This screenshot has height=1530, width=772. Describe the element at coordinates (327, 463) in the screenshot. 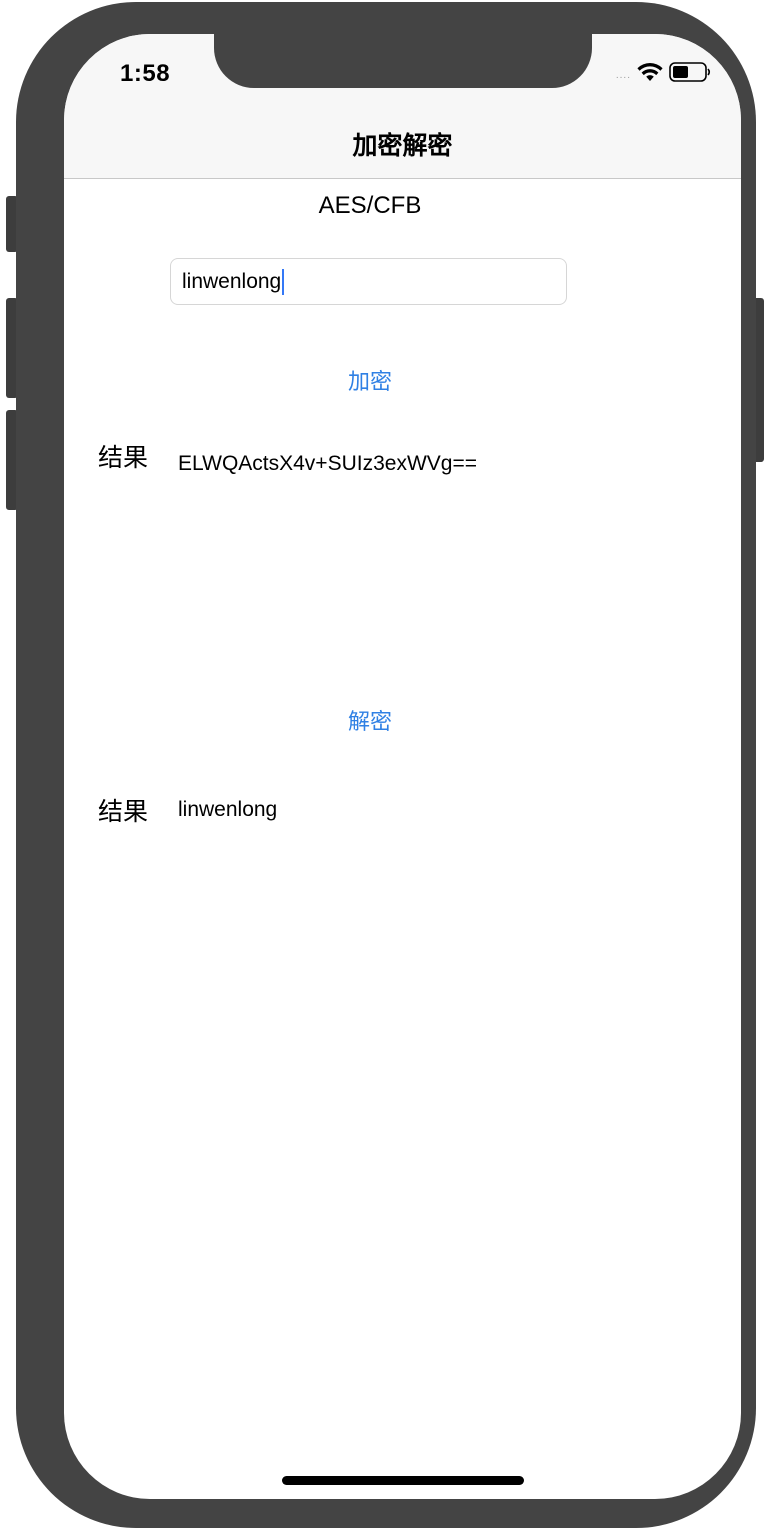

I see `encrypt-result-value: ELWQActsX4v+SUIz3exWVg==` at that location.